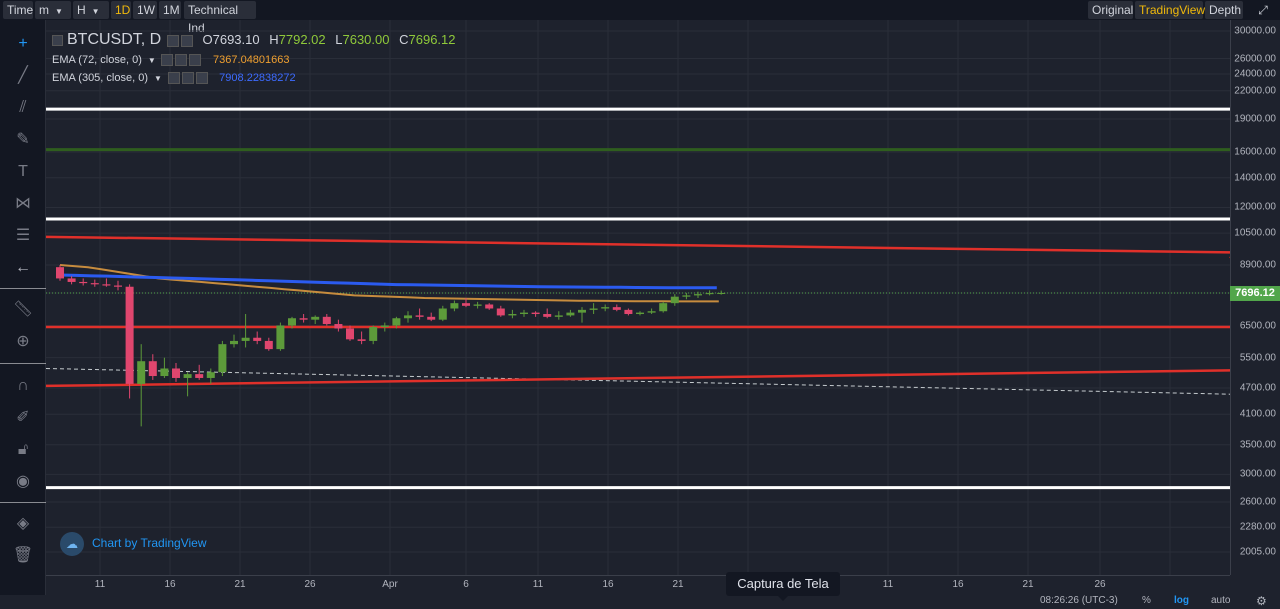 Image resolution: width=1280 pixels, height=609 pixels. I want to click on minutes-label: m, so click(44, 10).